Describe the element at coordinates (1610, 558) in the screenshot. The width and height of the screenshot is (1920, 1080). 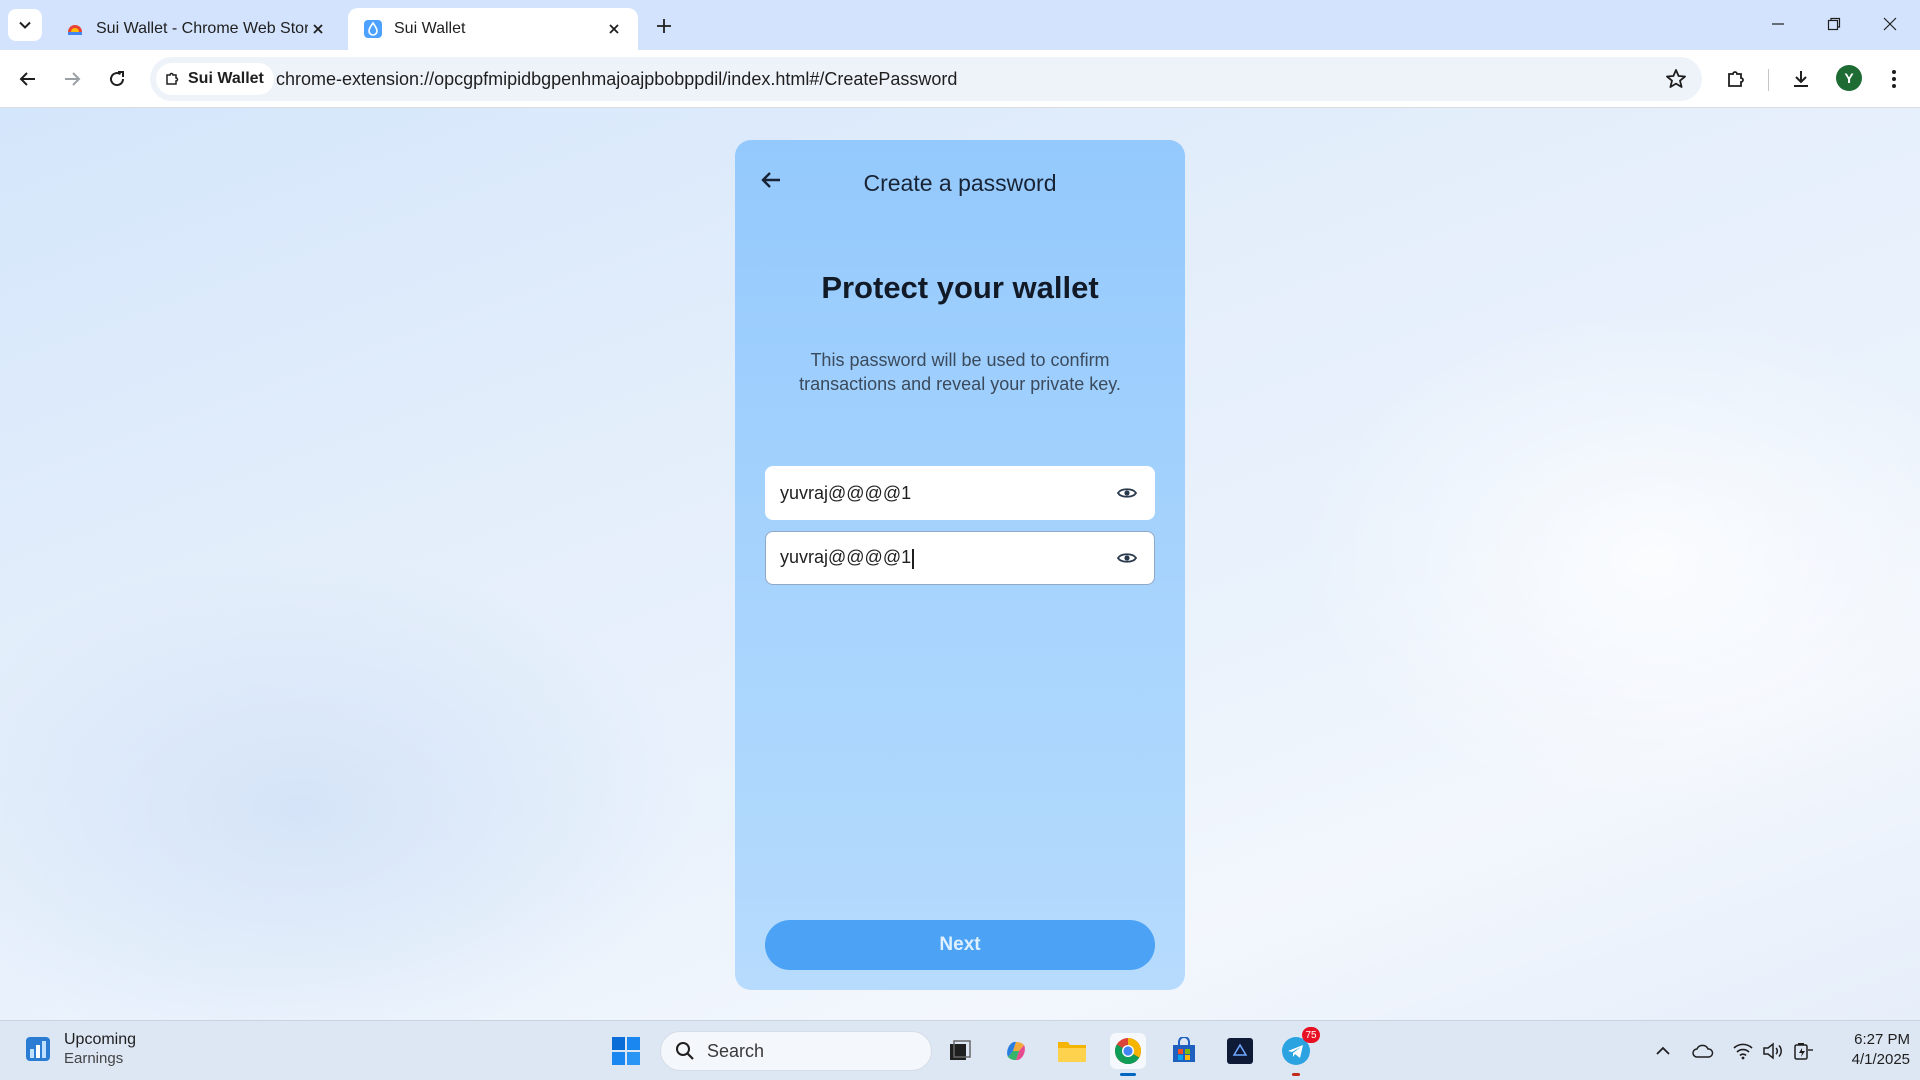
I see `background-glow` at that location.